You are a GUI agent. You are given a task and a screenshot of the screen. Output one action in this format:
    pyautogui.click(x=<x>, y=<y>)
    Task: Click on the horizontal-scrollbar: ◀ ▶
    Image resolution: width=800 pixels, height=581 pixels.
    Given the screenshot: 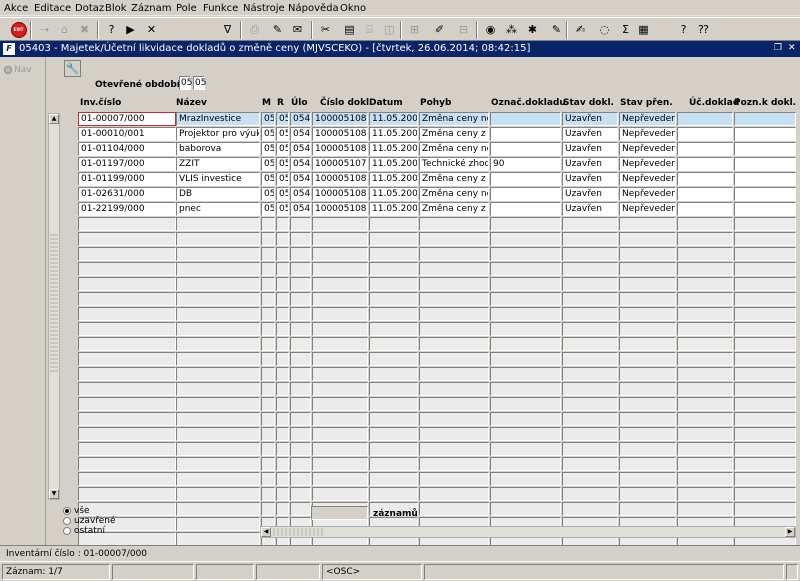 What is the action you would take?
    pyautogui.click(x=528, y=532)
    